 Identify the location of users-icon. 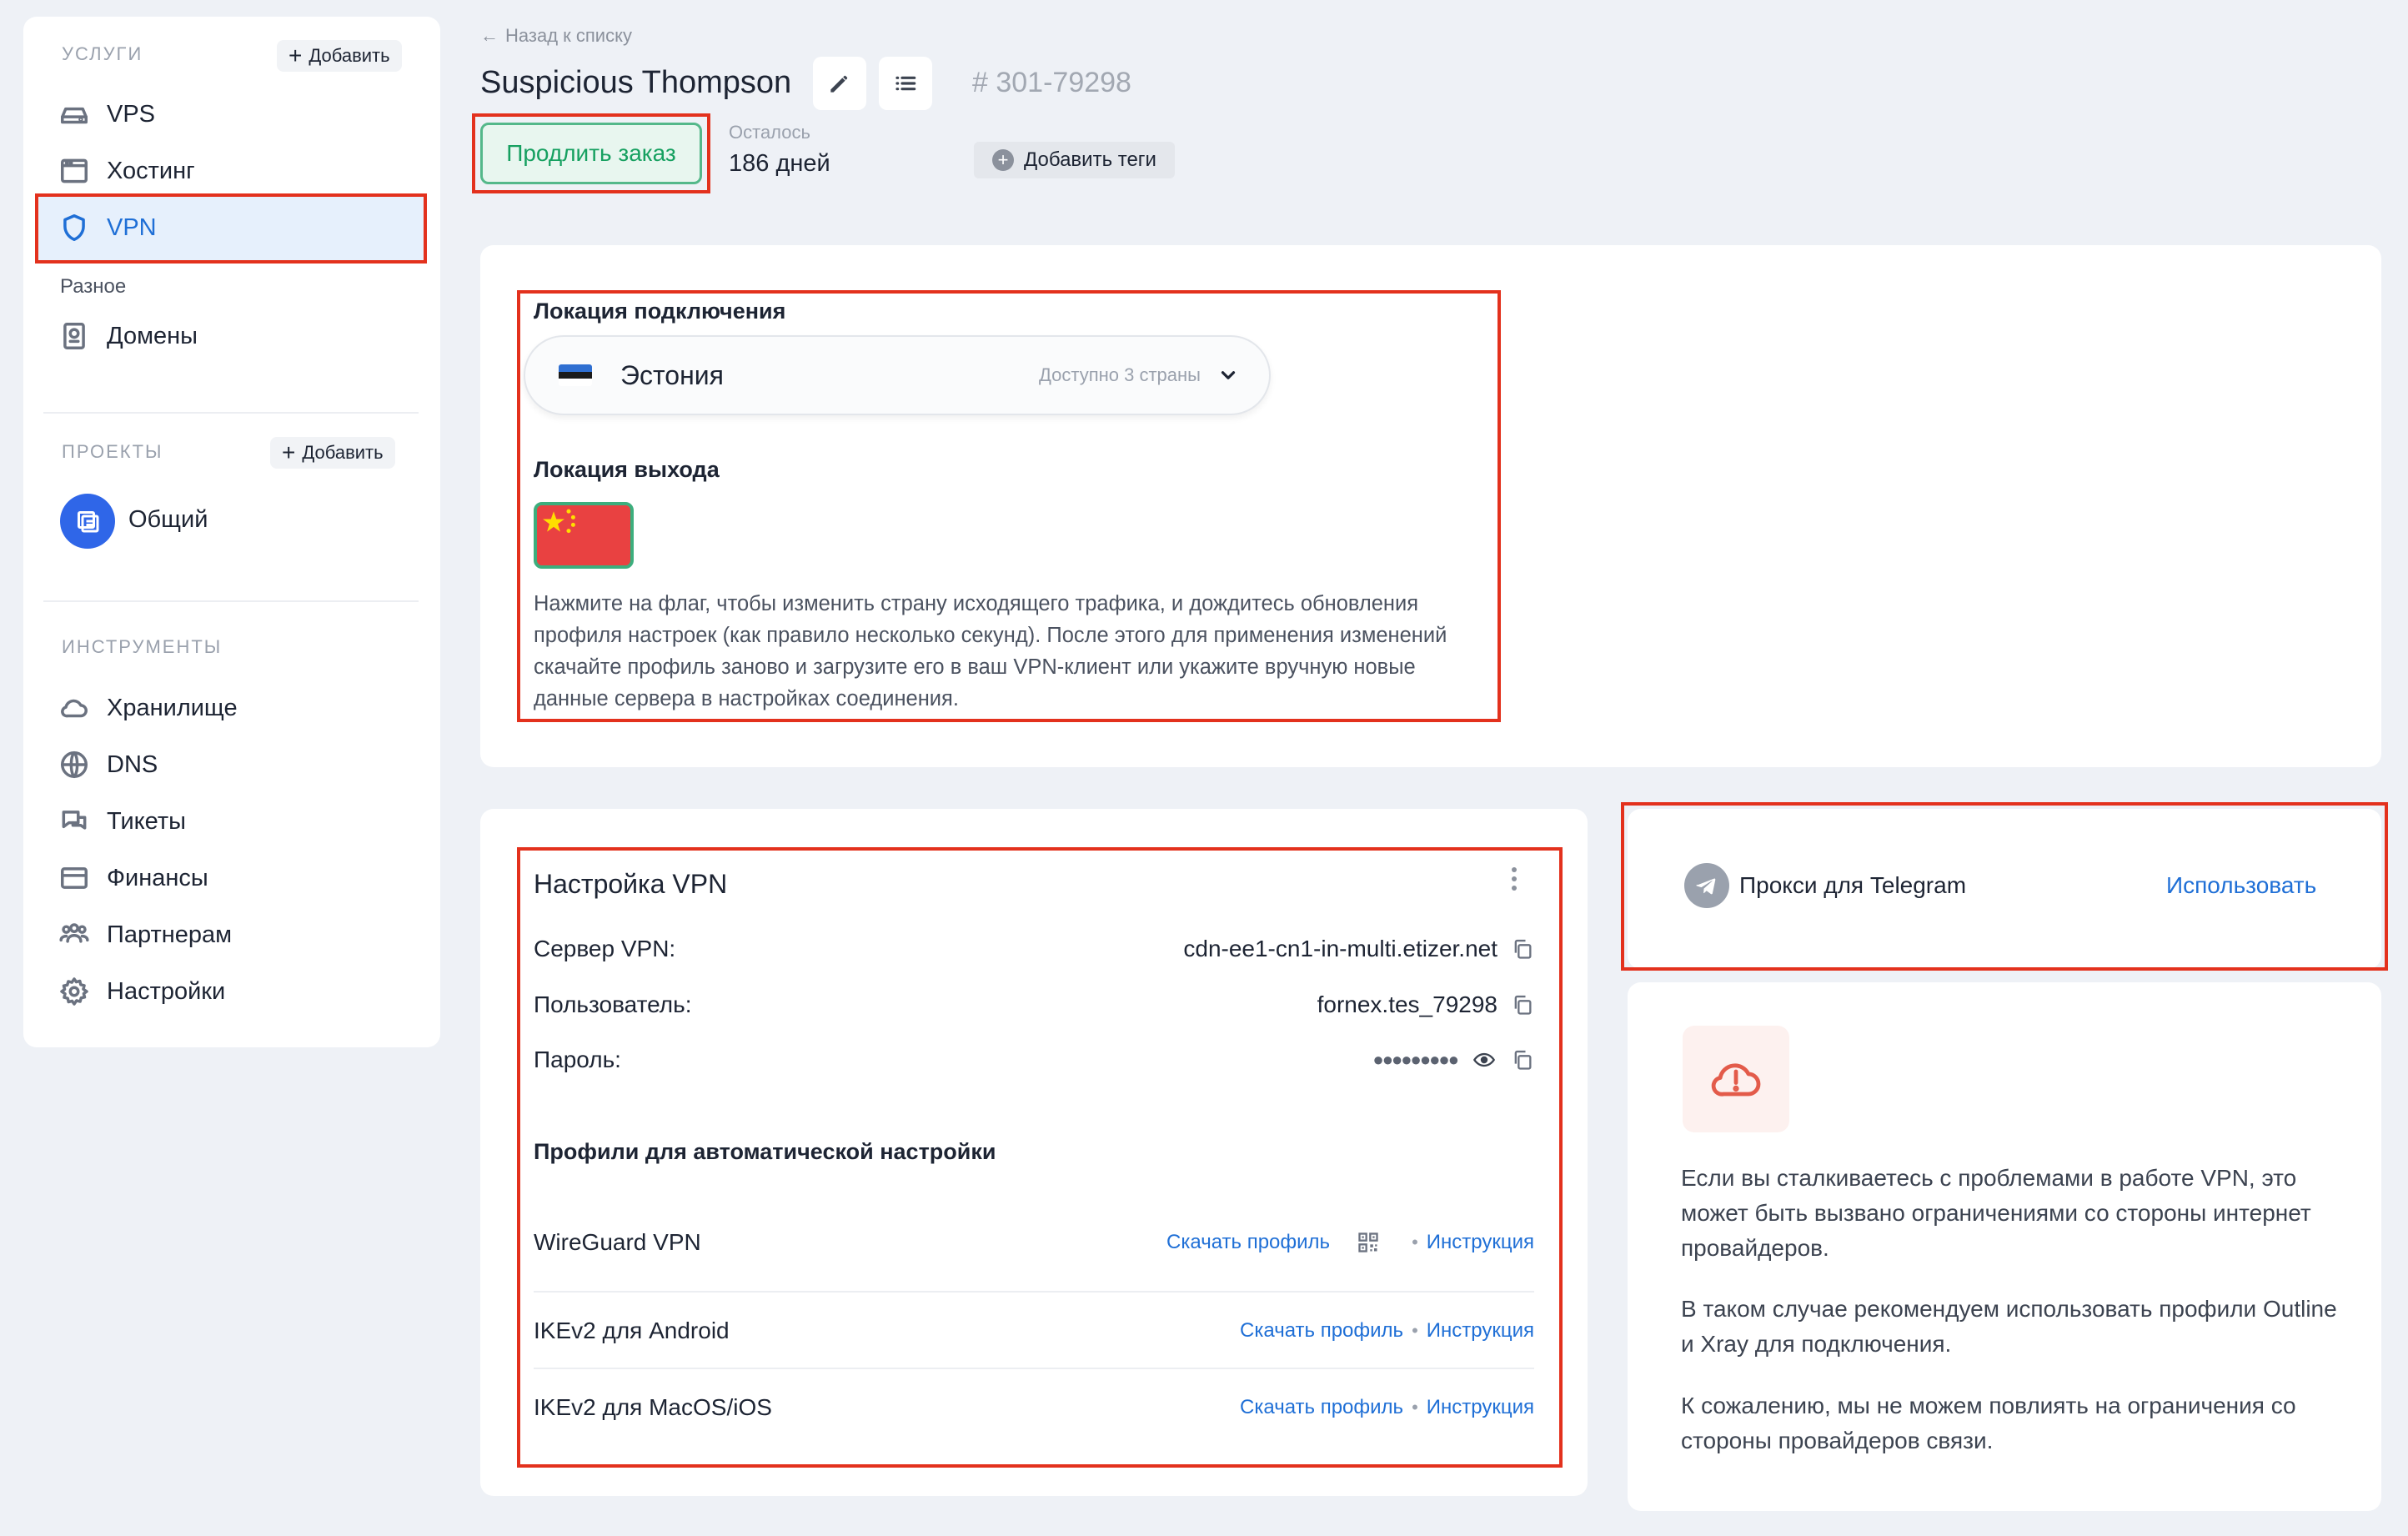
(74, 933).